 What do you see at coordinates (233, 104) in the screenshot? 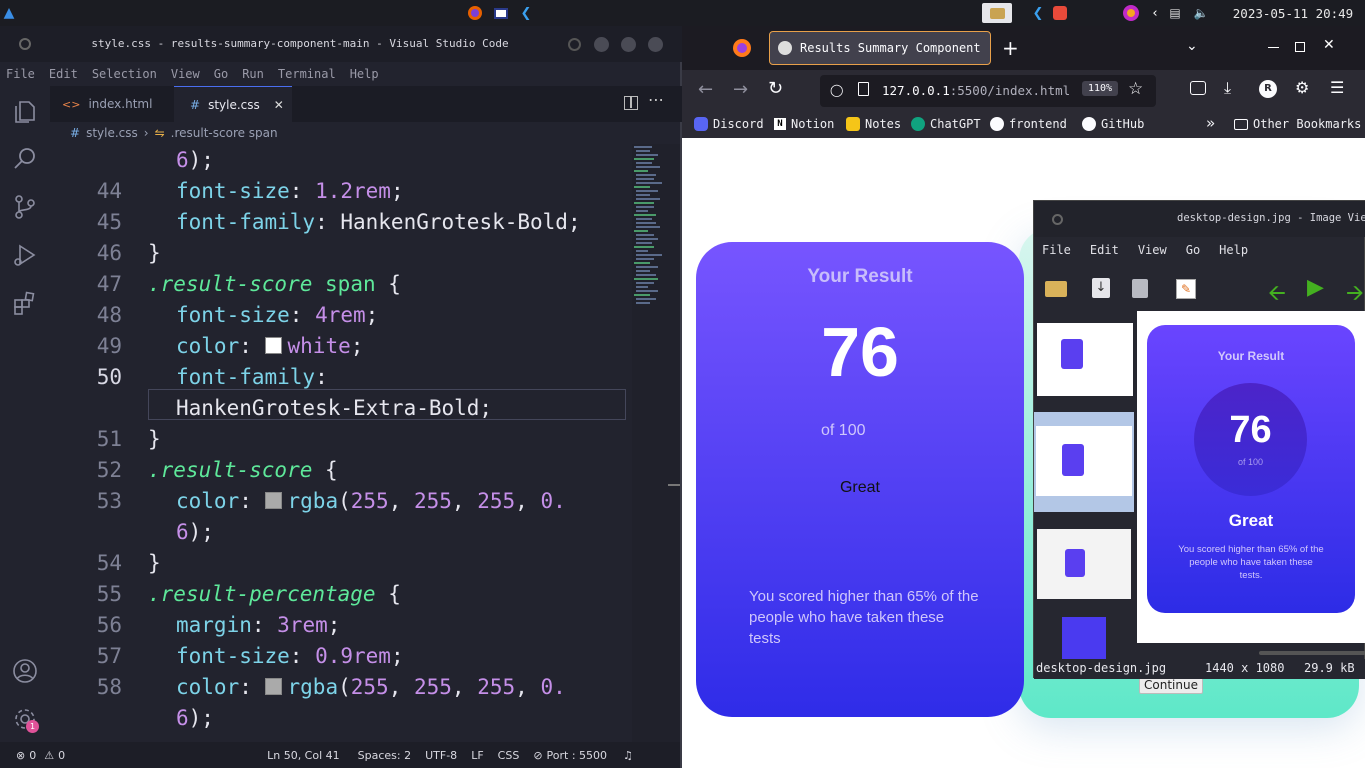
I see `tab-style-css: # style.css ✕` at bounding box center [233, 104].